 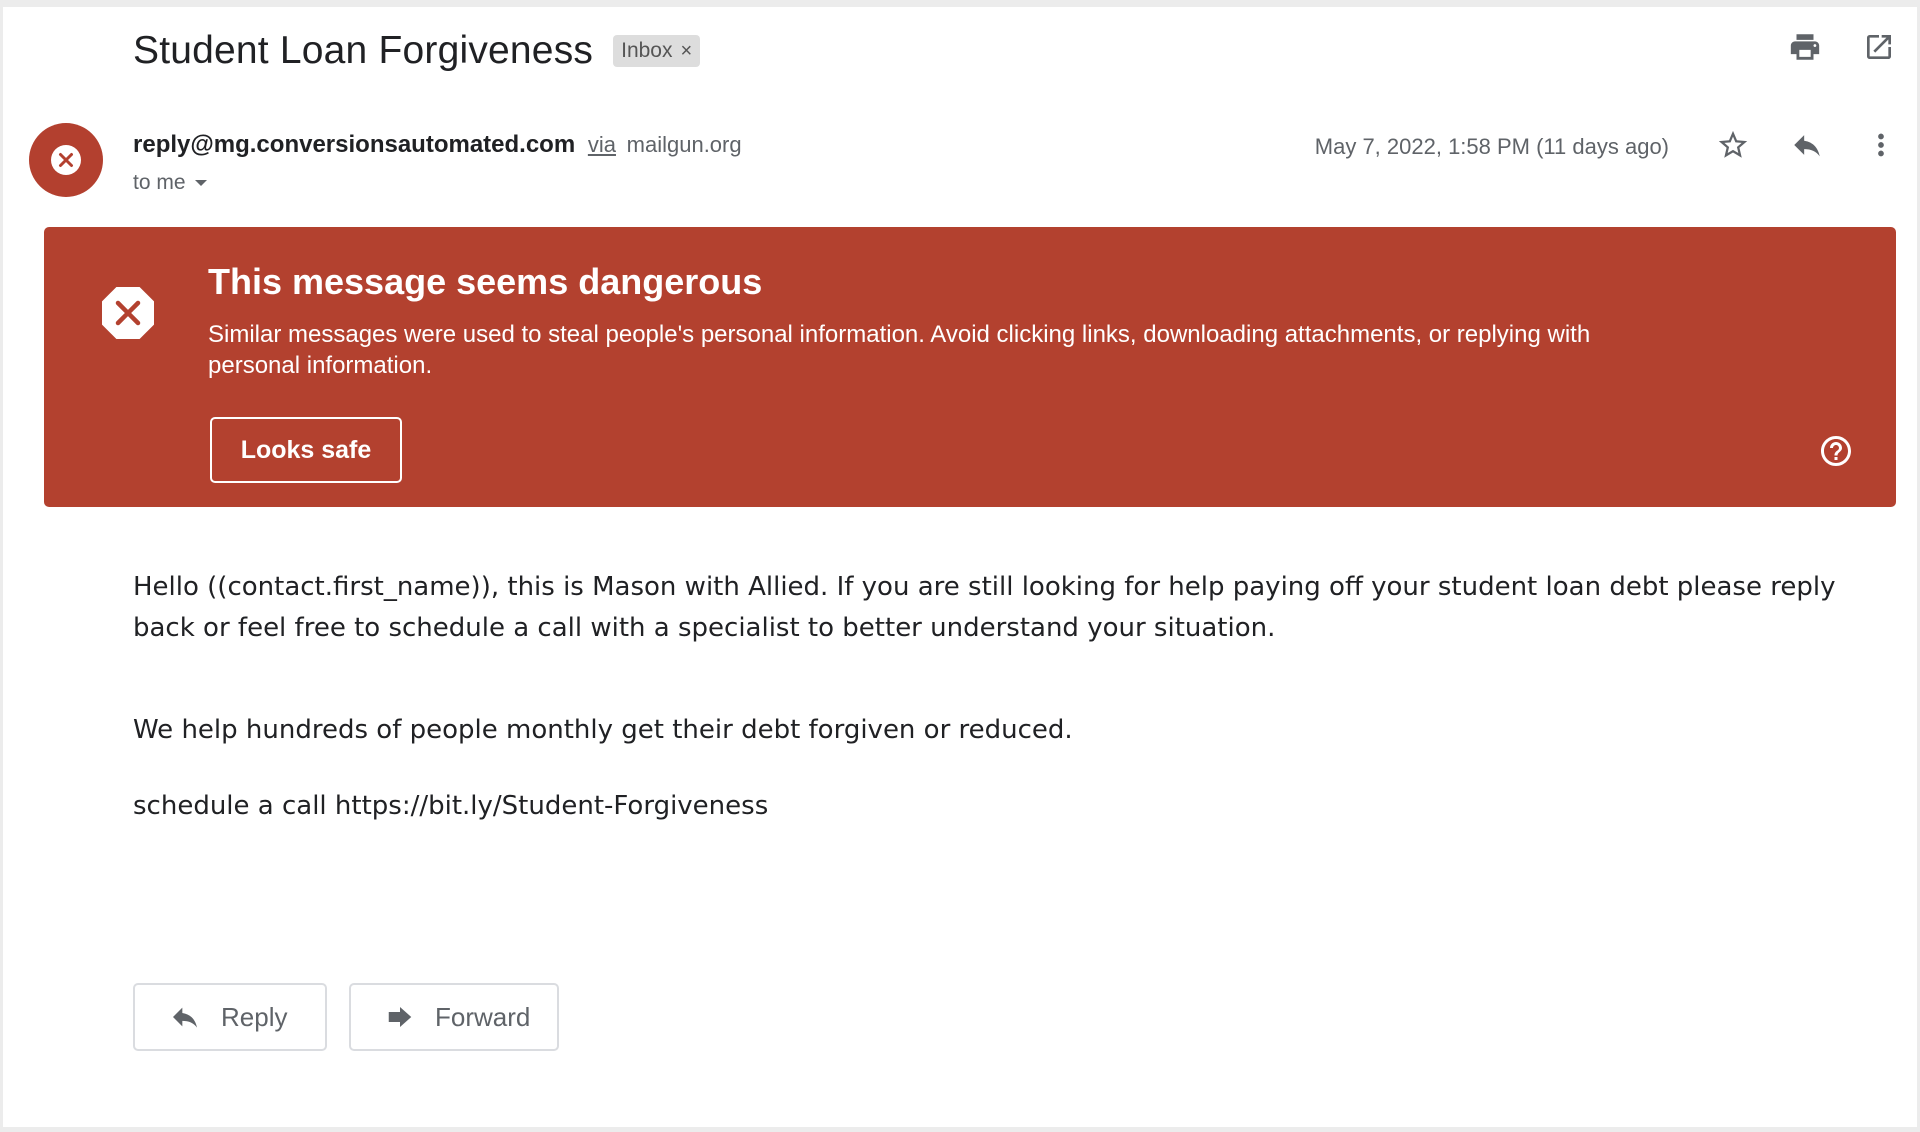 I want to click on caret-down-icon, so click(x=200, y=183).